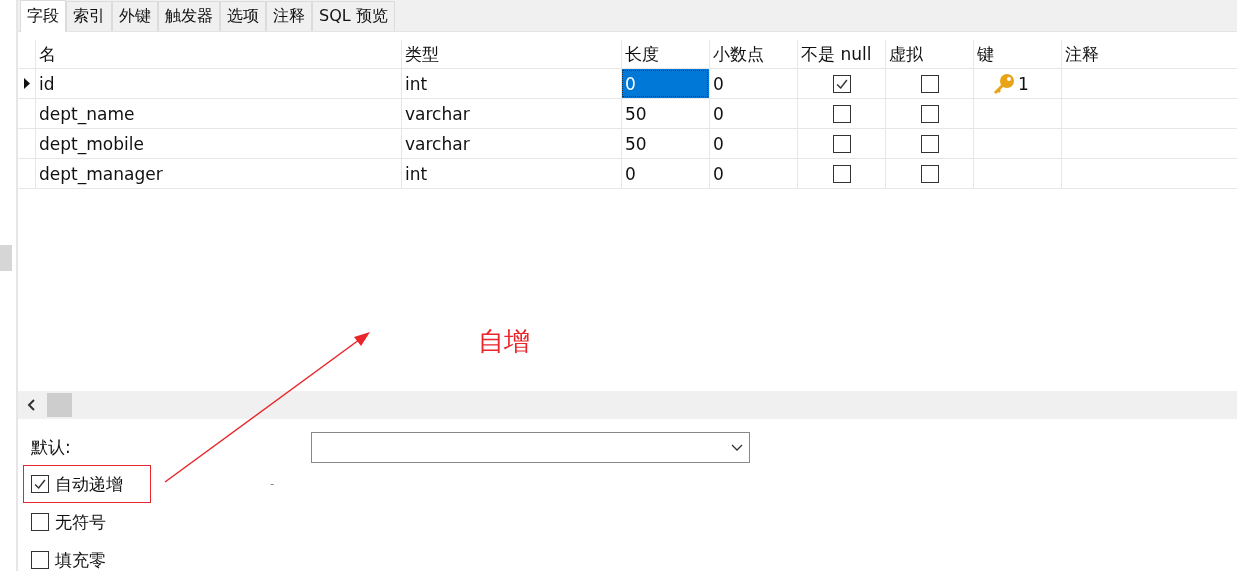 The height and width of the screenshot is (571, 1237). I want to click on default-label: 默认:, so click(51, 447).